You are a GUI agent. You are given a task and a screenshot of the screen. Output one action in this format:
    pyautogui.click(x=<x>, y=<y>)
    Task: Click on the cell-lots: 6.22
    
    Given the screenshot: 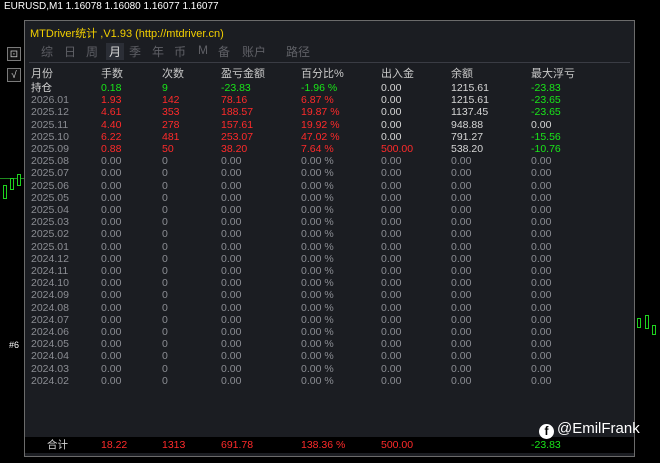 What is the action you would take?
    pyautogui.click(x=111, y=136)
    